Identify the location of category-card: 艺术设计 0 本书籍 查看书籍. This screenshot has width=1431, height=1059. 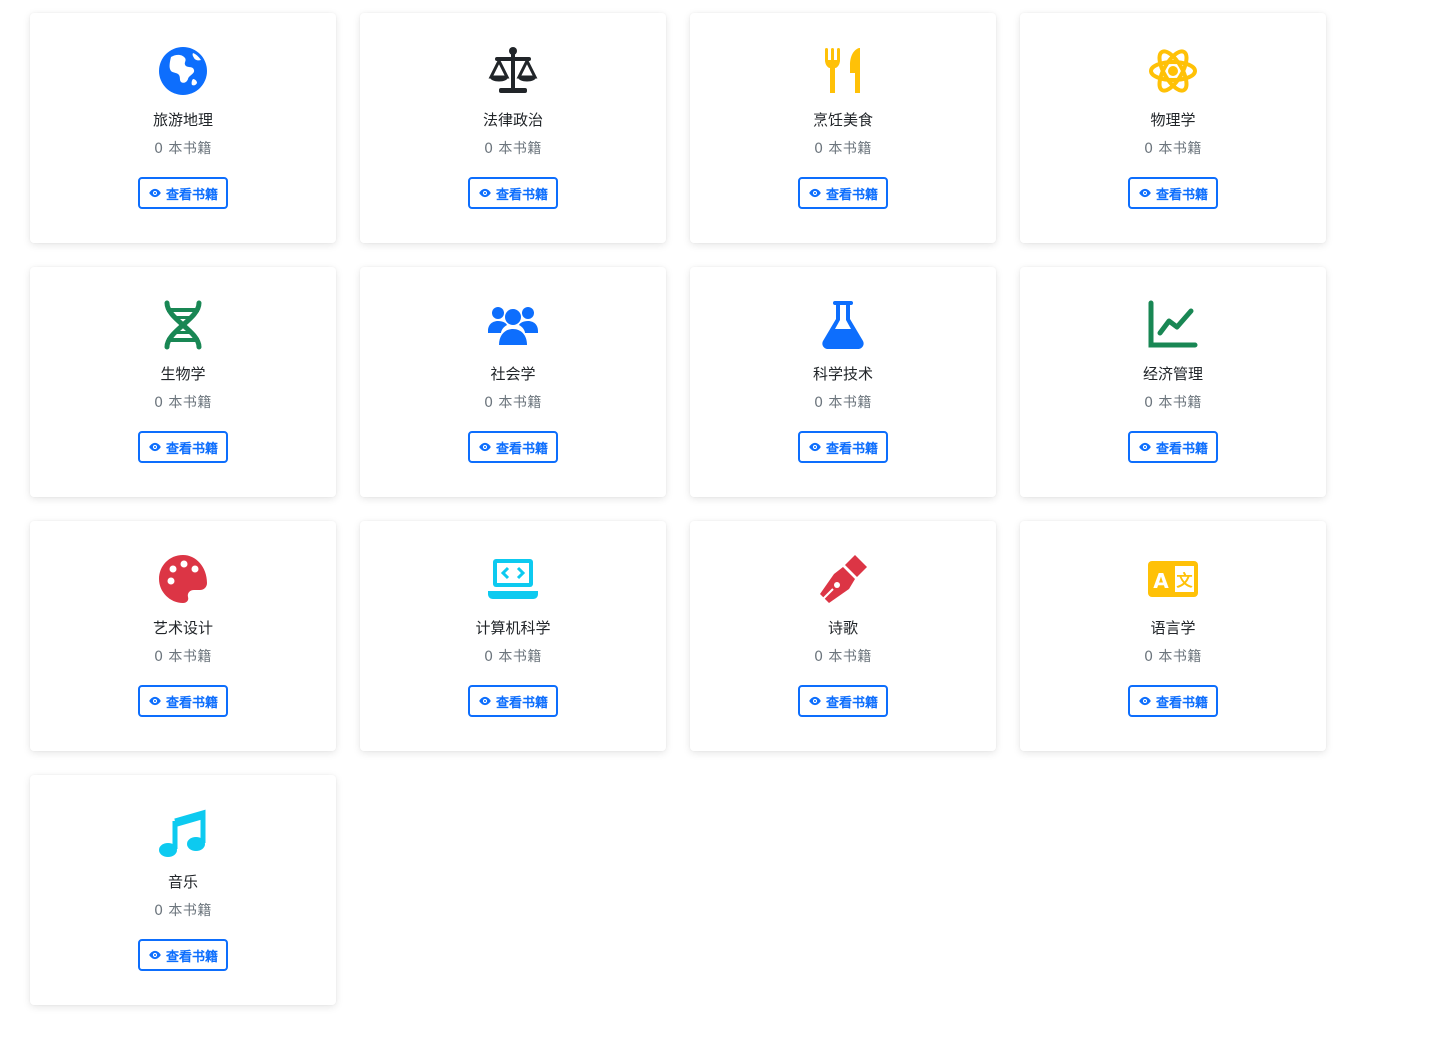
(183, 636).